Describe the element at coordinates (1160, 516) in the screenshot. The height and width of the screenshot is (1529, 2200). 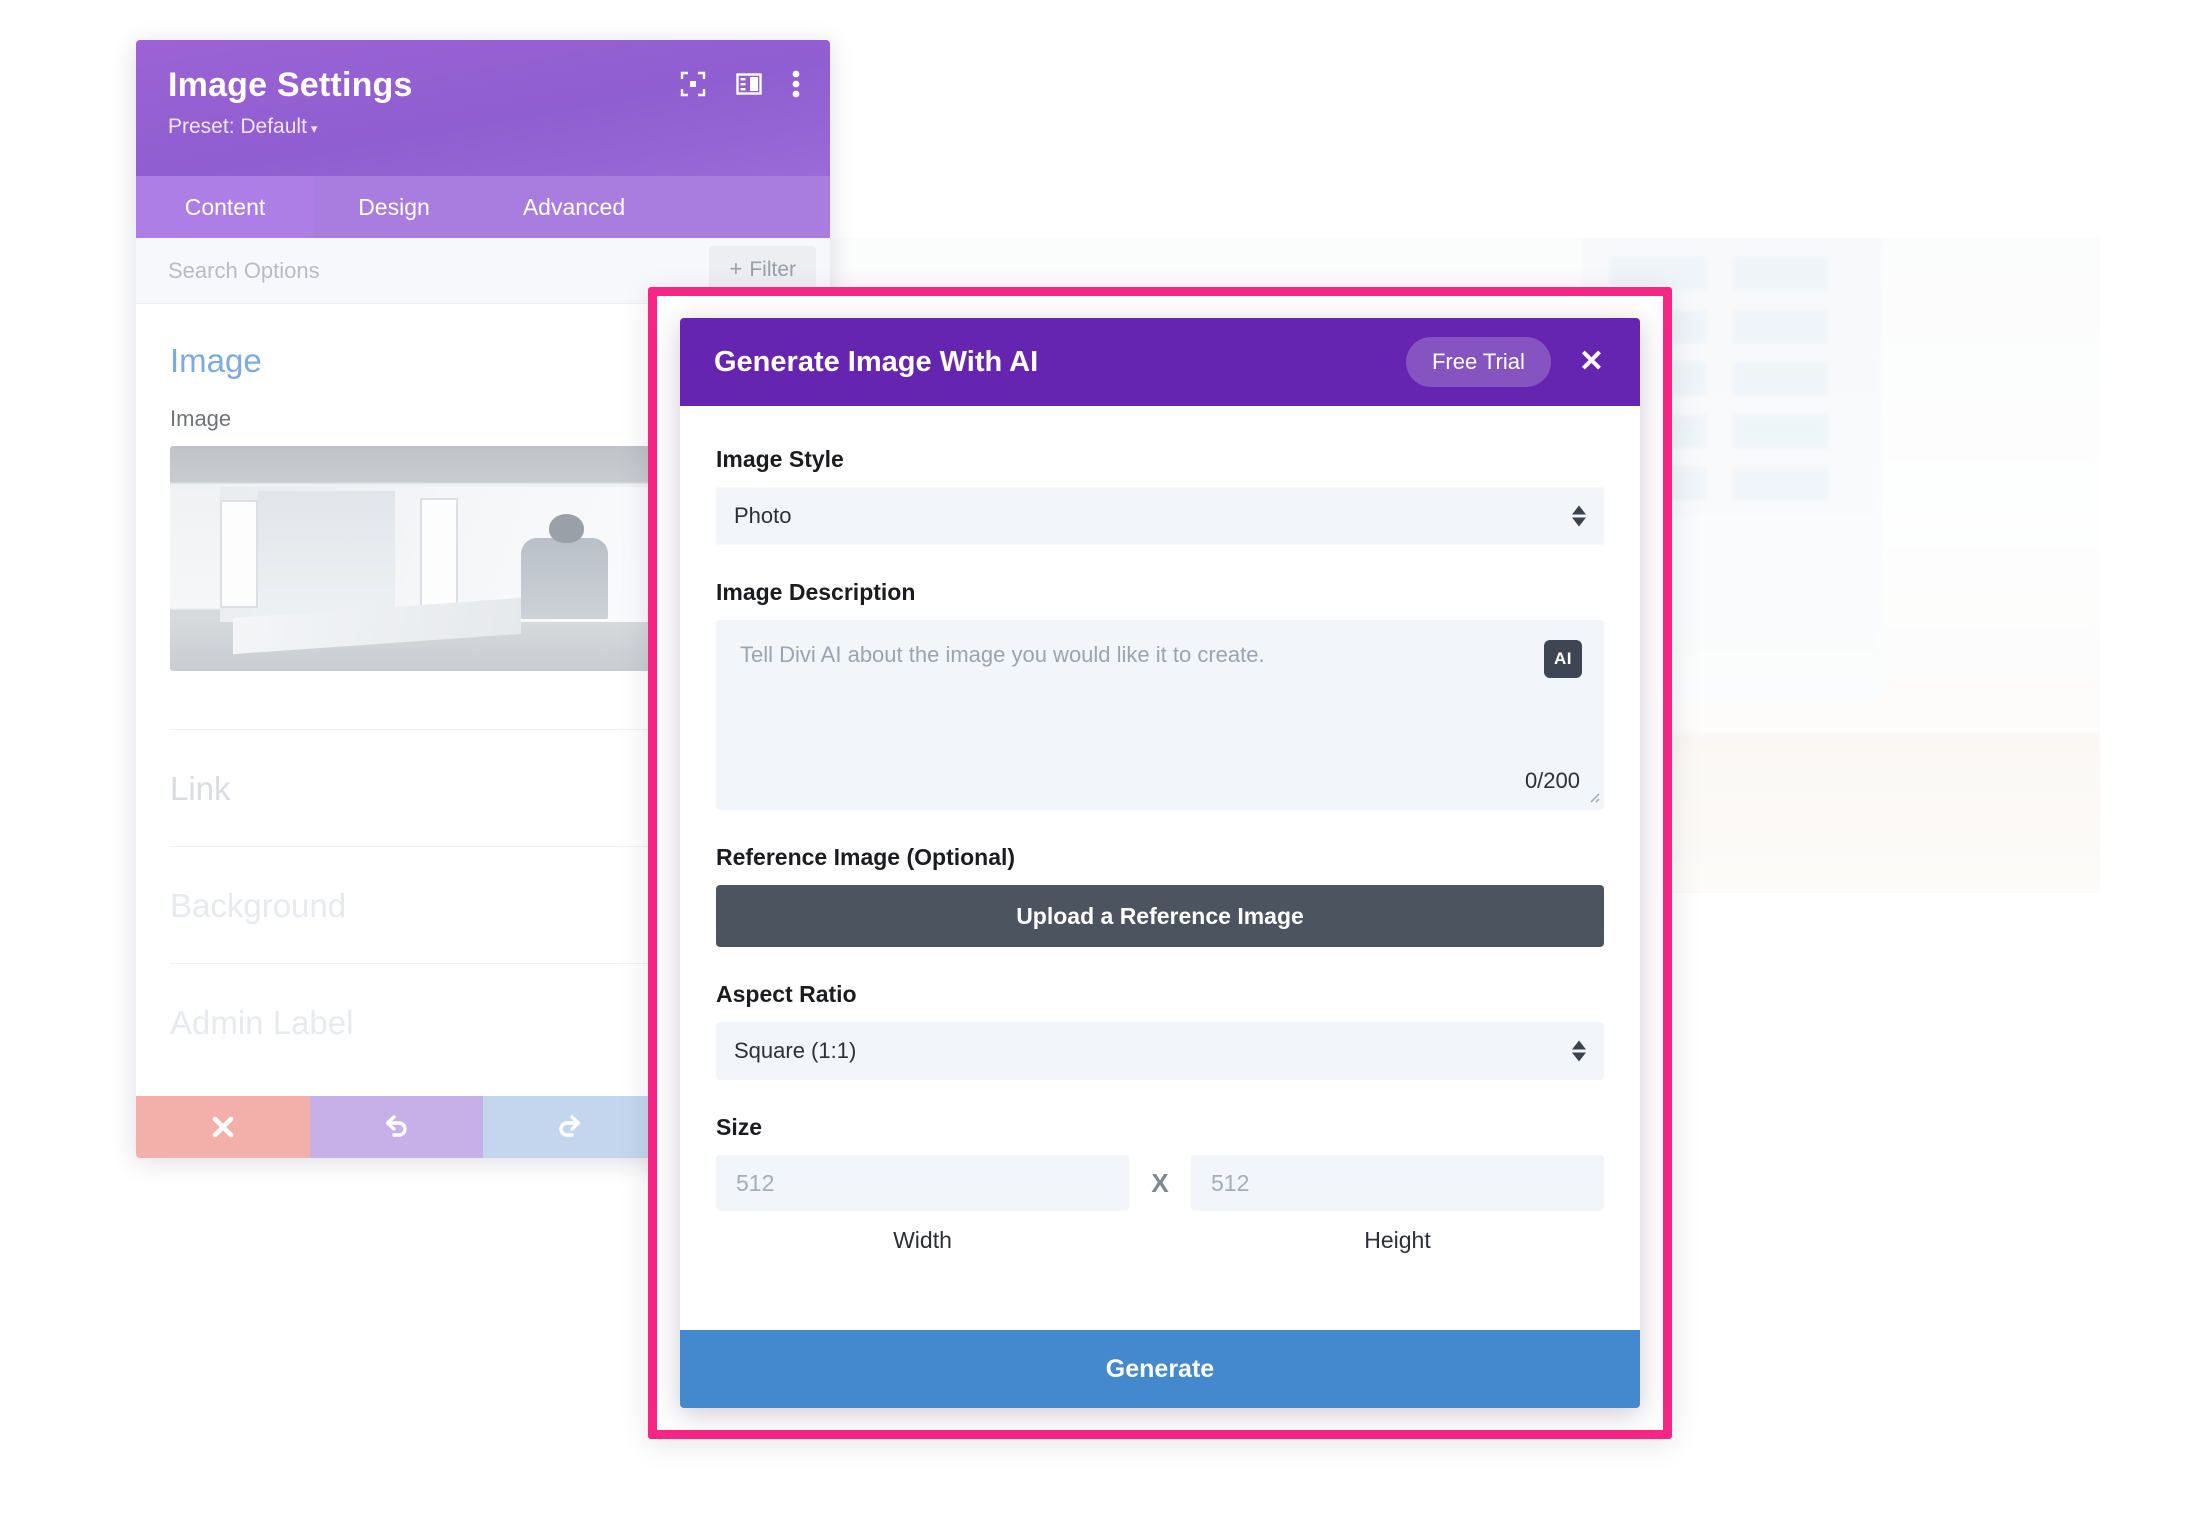
I see `image-style-select: Photo` at that location.